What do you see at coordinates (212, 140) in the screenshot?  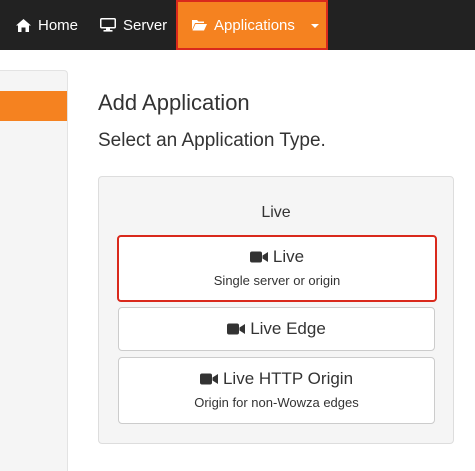 I see `page-subtitle: Select an Application Type.` at bounding box center [212, 140].